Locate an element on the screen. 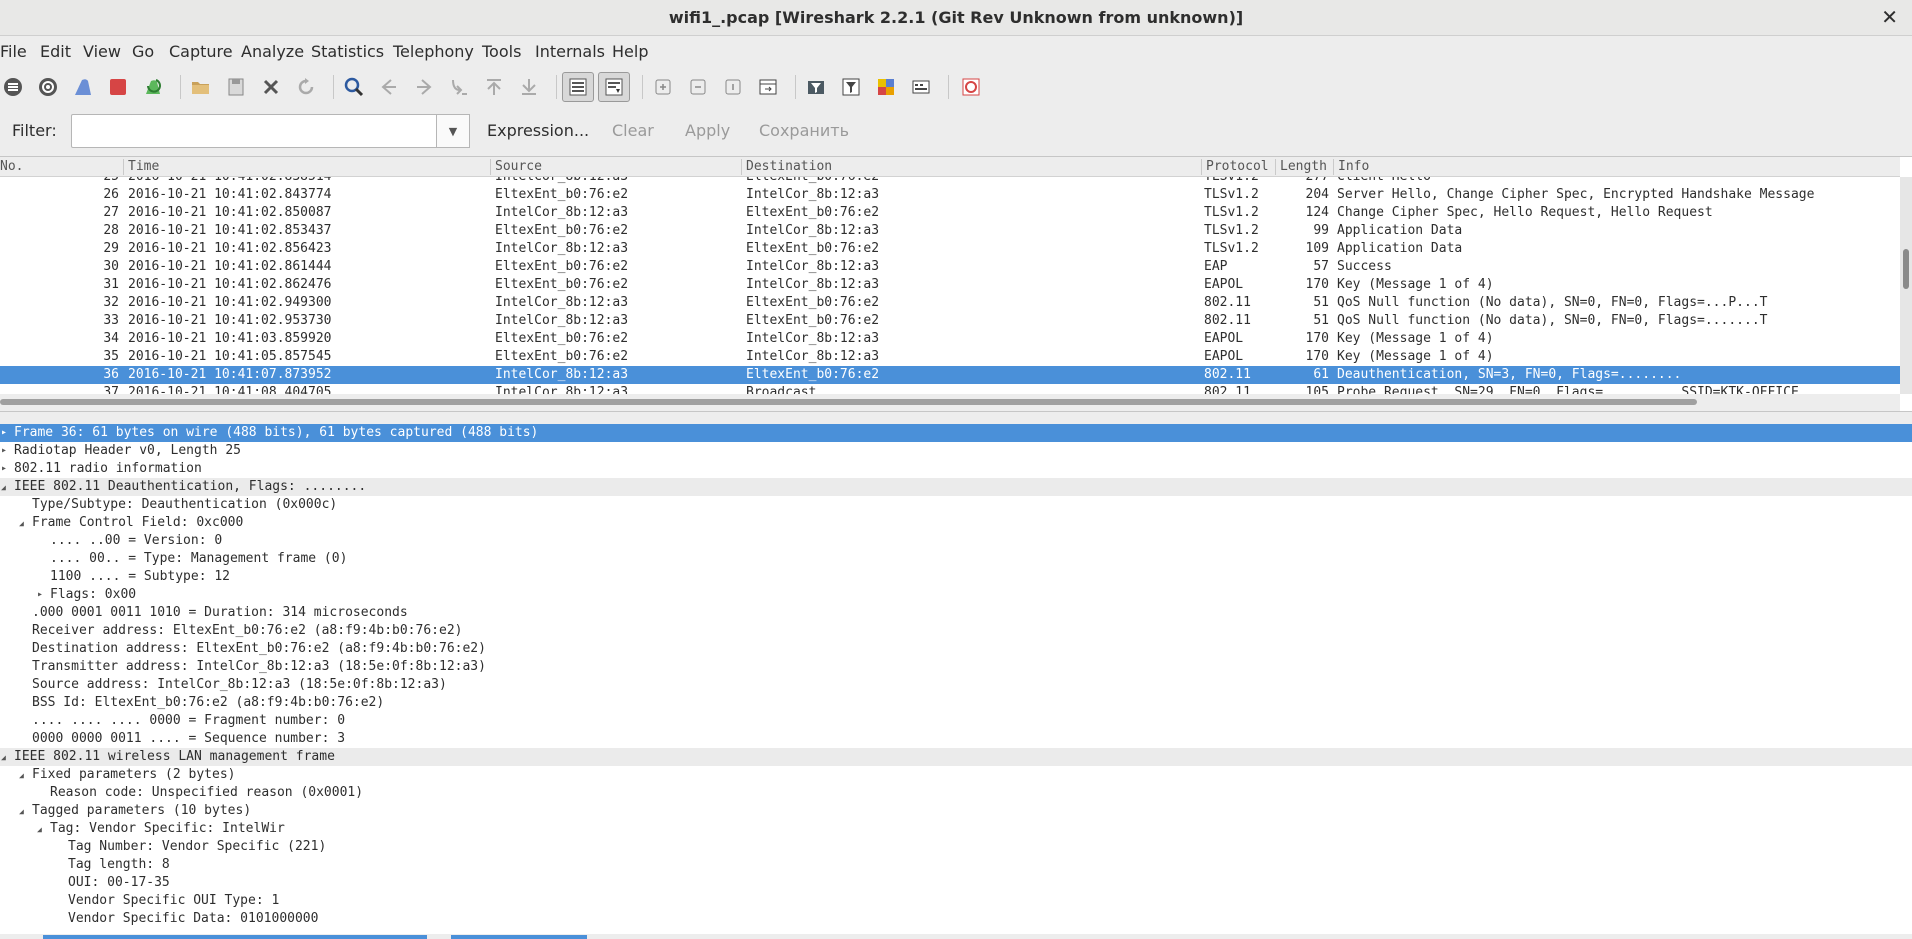  go-back-icon is located at coordinates (389, 87).